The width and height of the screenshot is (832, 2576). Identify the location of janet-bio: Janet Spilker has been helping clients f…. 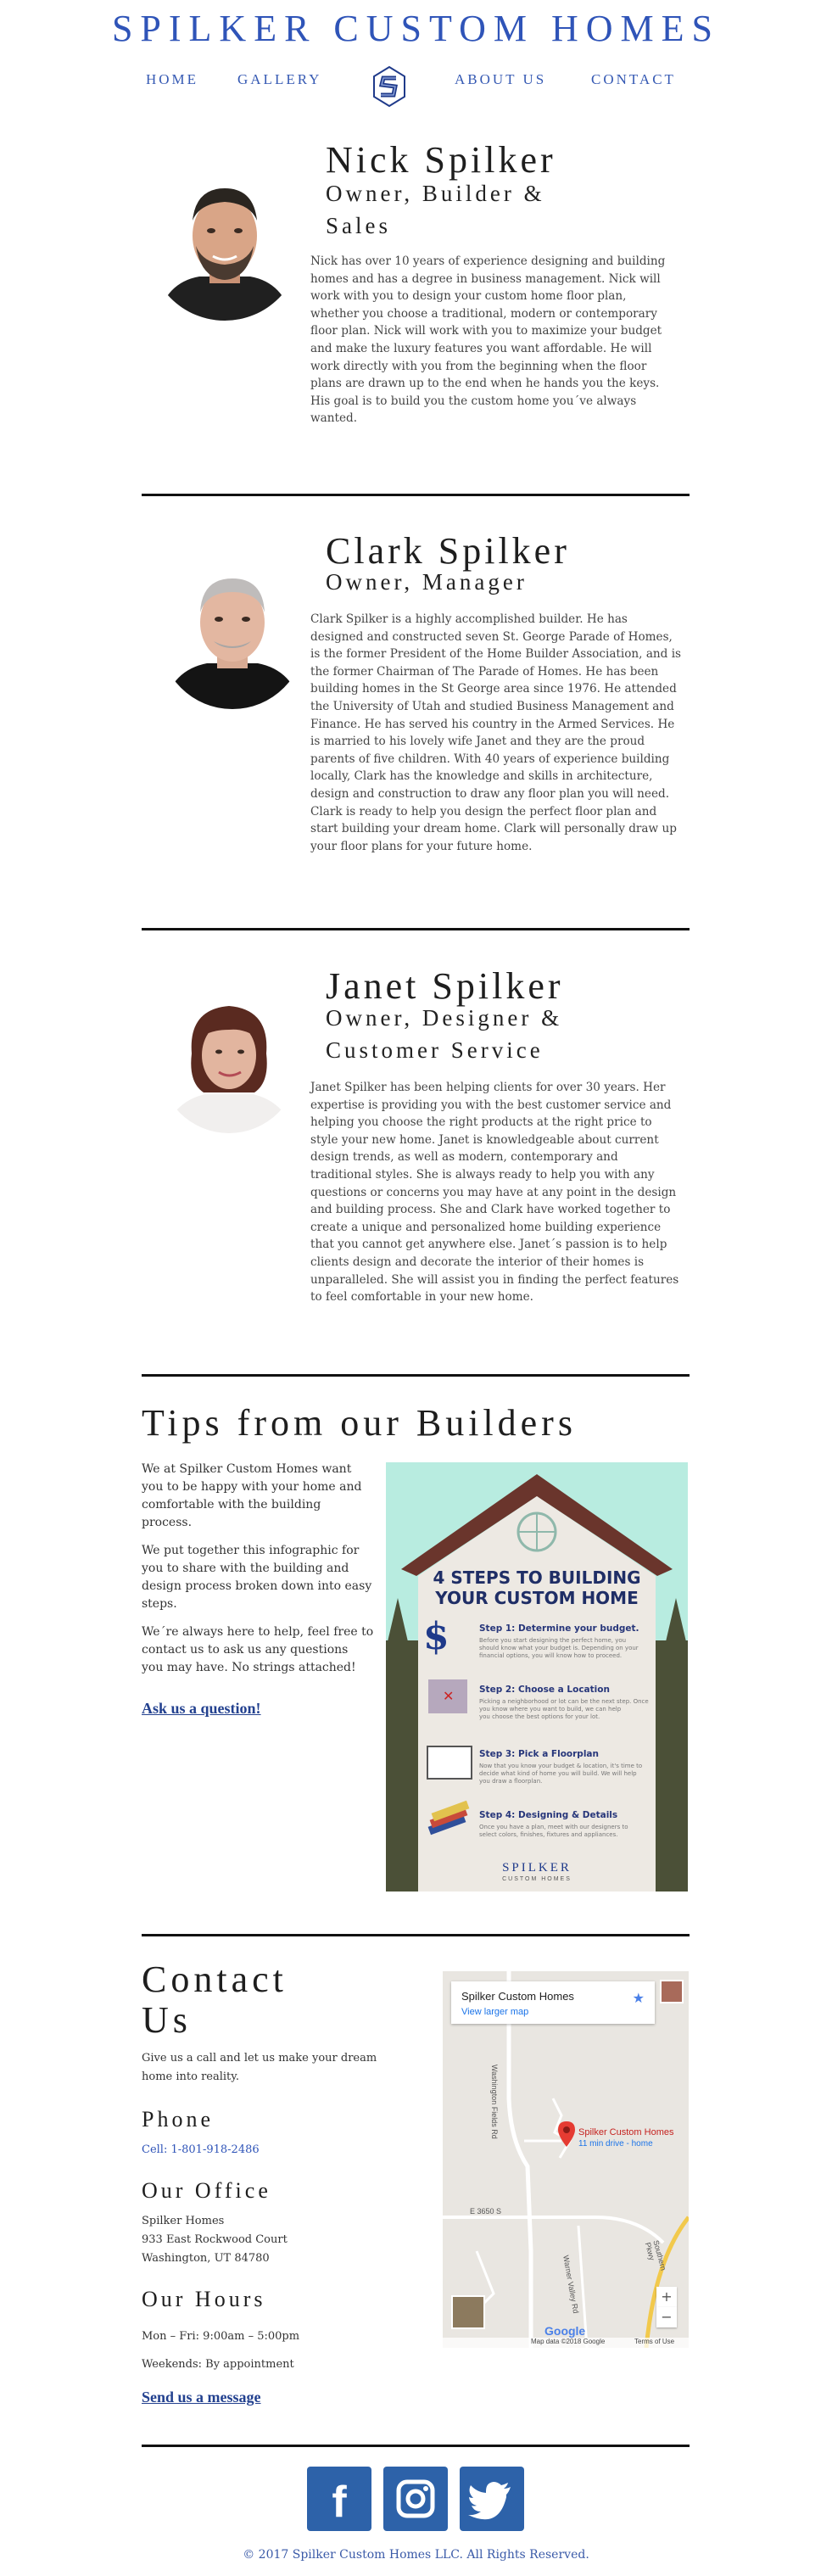
(495, 1193).